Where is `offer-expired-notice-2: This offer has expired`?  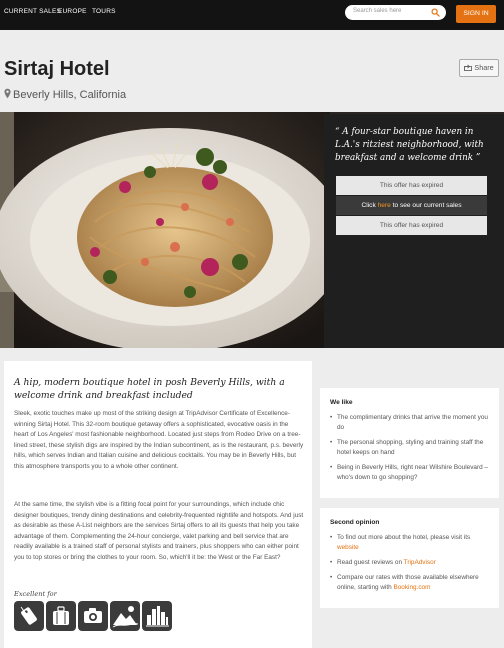
offer-expired-notice-2: This offer has expired is located at coordinates (411, 225).